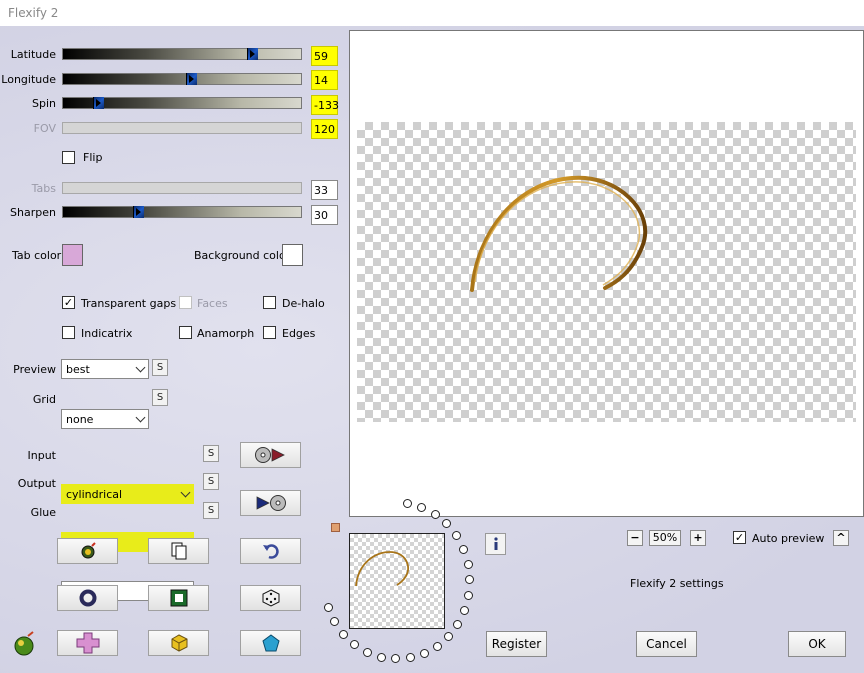  I want to click on input-to-output-button, so click(270, 455).